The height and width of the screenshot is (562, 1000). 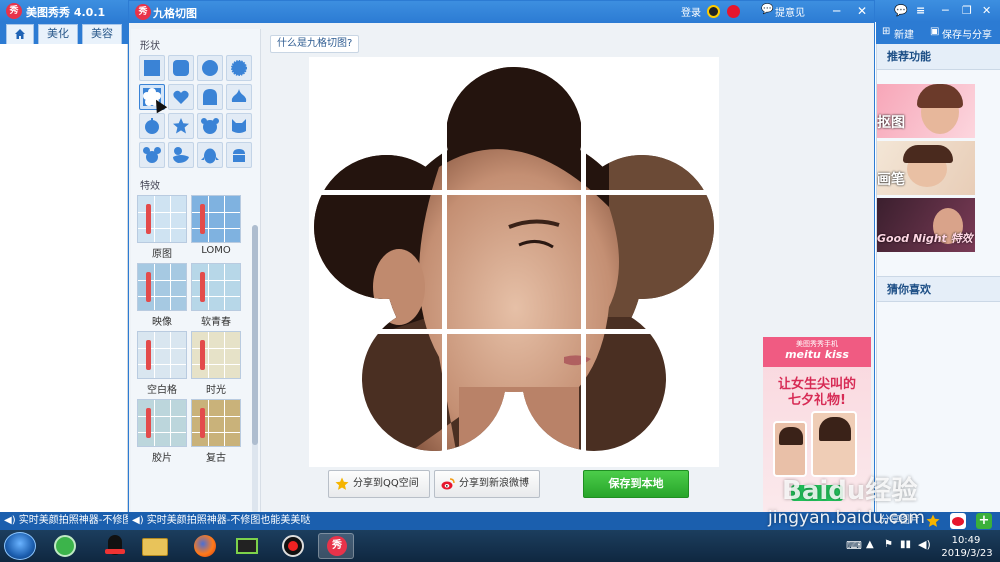 I want to click on recommend-item-brush: 画笔, so click(x=926, y=168).